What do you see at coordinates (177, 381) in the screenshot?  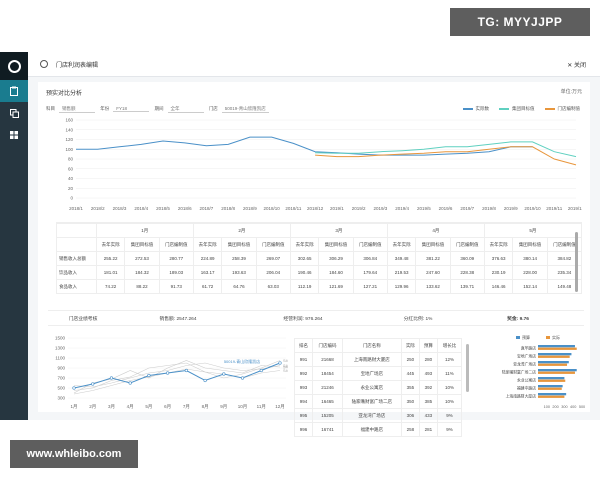 I see `series-line` at bounding box center [177, 381].